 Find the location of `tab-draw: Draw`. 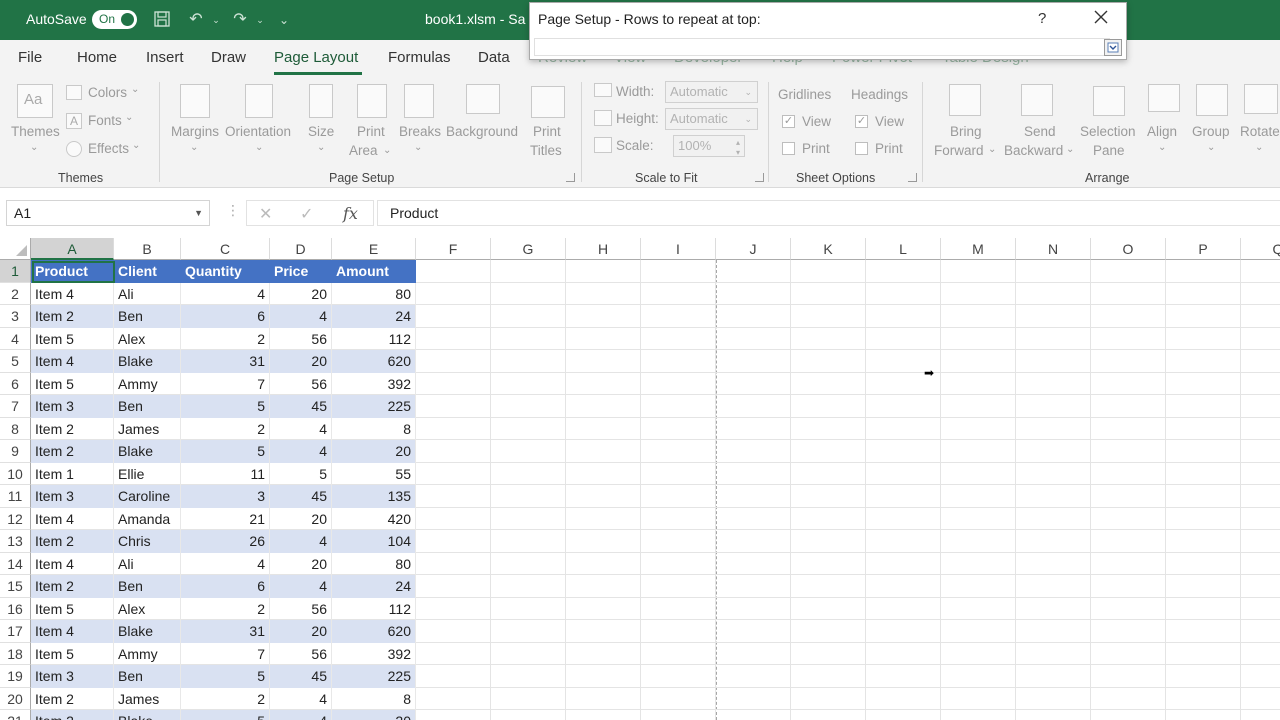

tab-draw: Draw is located at coordinates (228, 57).